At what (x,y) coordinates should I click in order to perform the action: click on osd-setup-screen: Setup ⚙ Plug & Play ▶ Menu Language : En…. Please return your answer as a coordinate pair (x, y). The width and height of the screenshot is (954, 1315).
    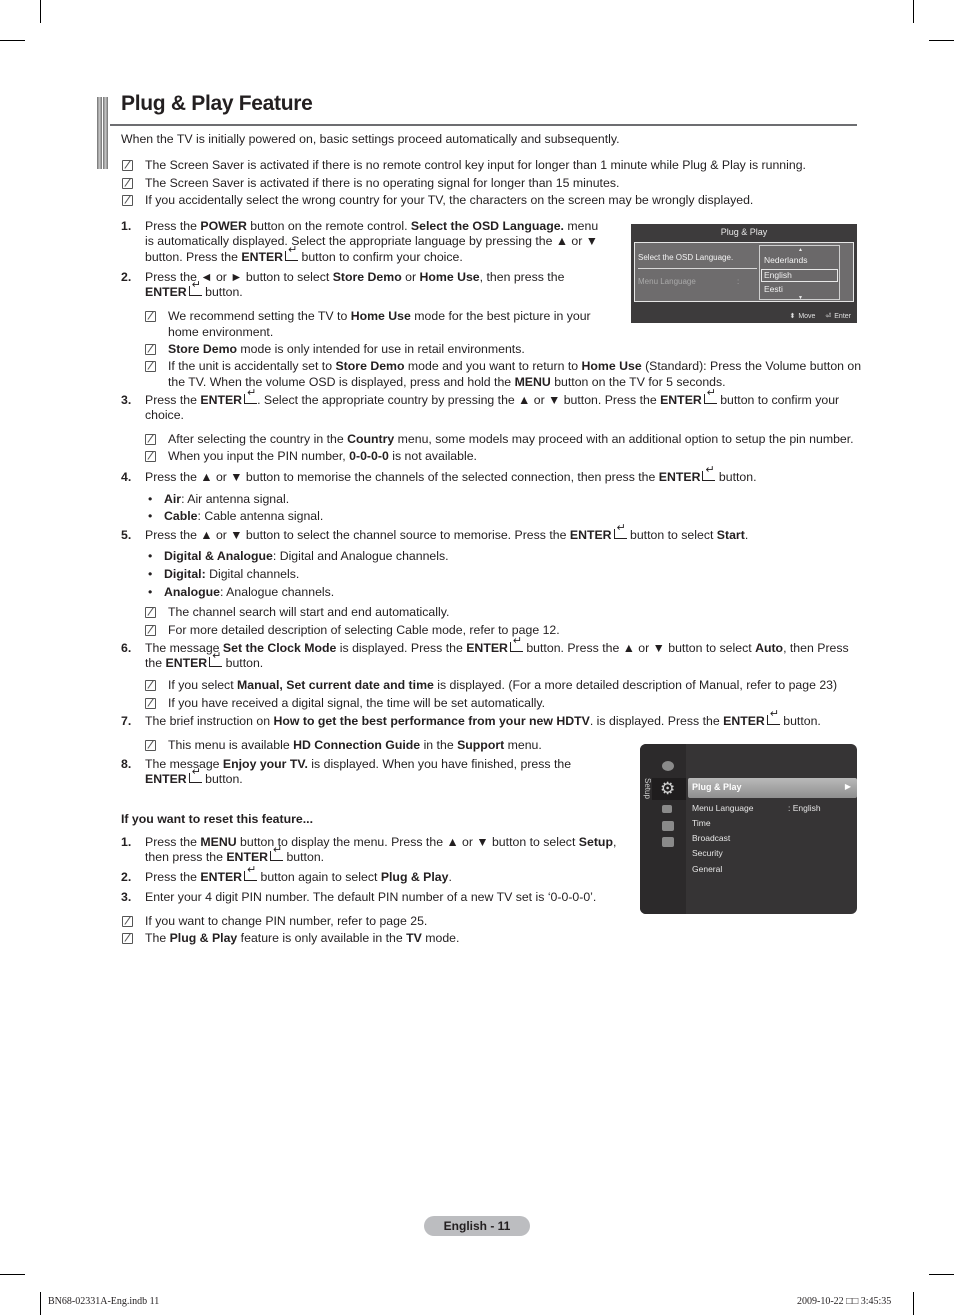
    Looking at the image, I should click on (748, 829).